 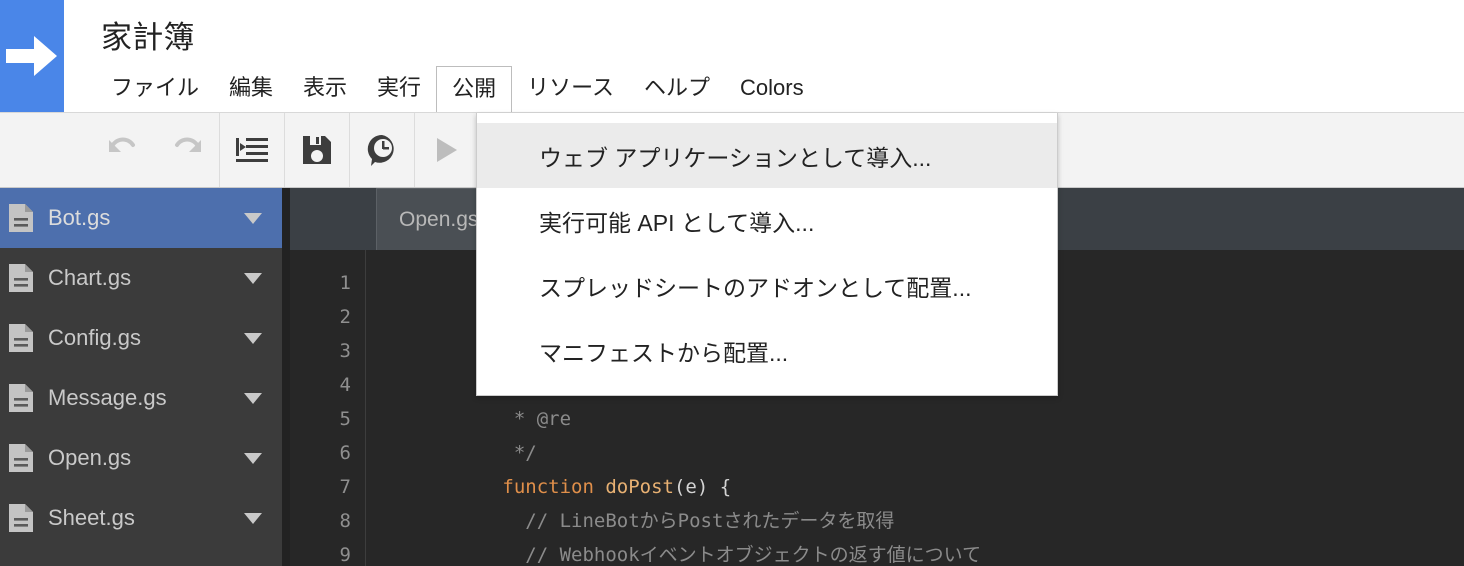 I want to click on indent-icon, so click(x=252, y=150).